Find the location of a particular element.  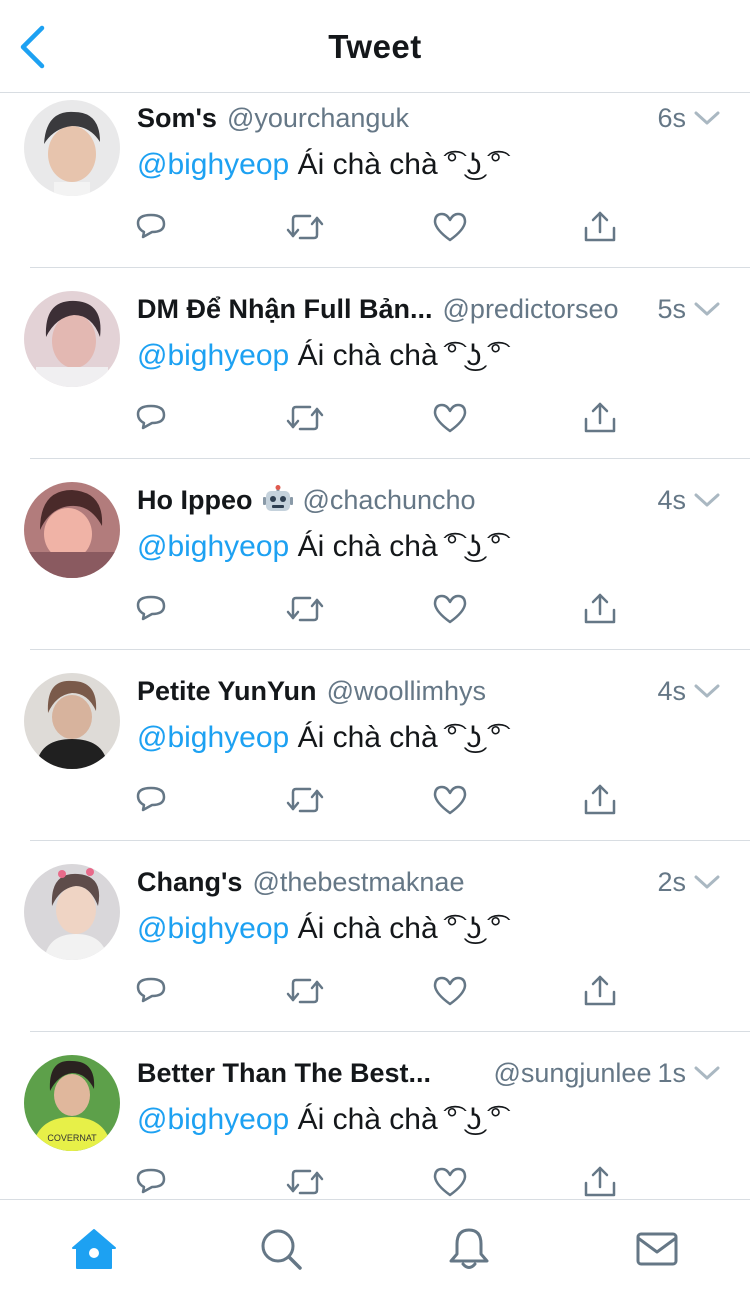

tweet-header: Chang's @thebestmaknae 2s is located at coordinates (428, 882).